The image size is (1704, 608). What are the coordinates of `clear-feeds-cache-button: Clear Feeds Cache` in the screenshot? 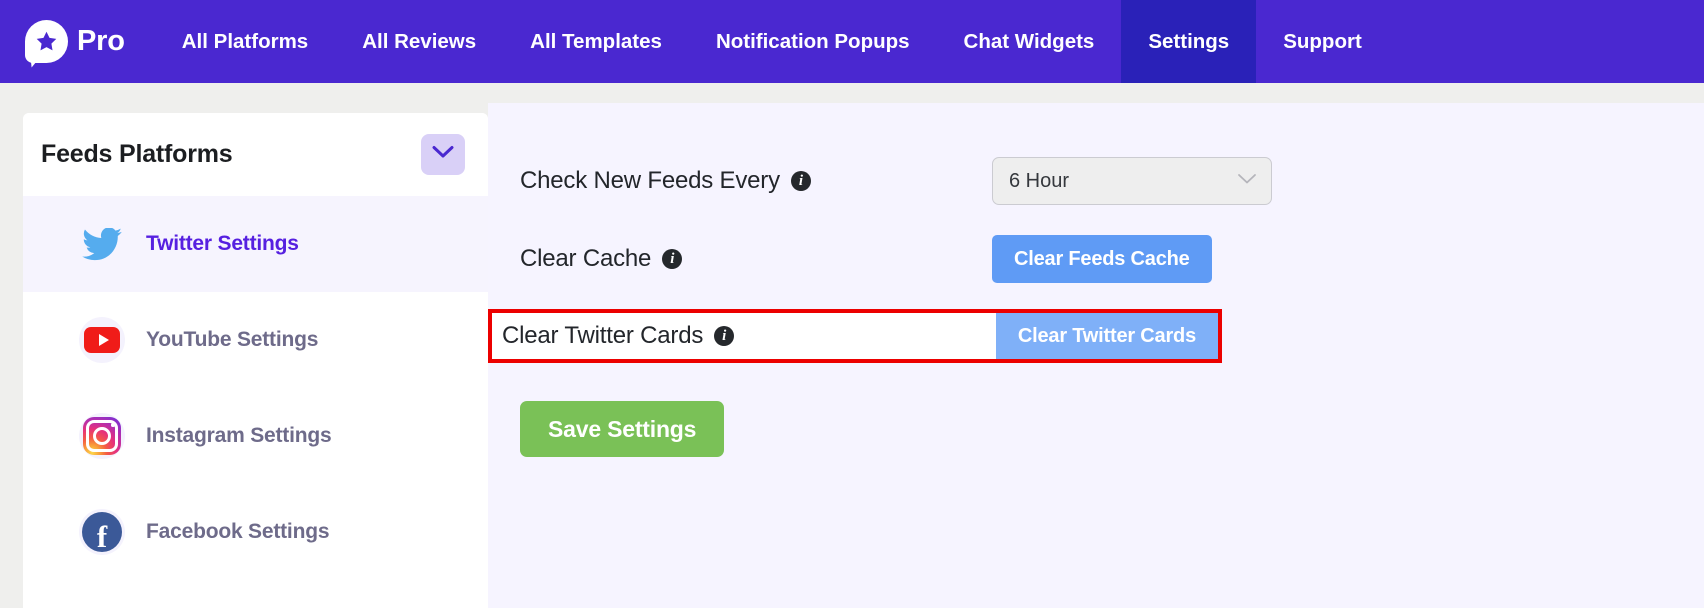 It's located at (1102, 259).